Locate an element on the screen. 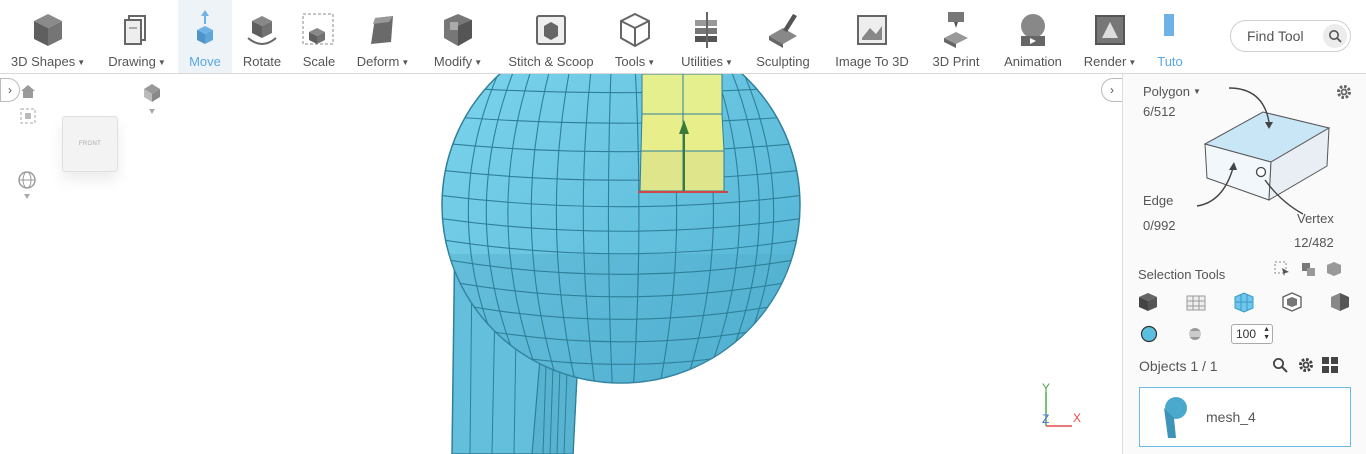 The width and height of the screenshot is (1366, 454). tool-label: Modify ▼ is located at coordinates (458, 61).